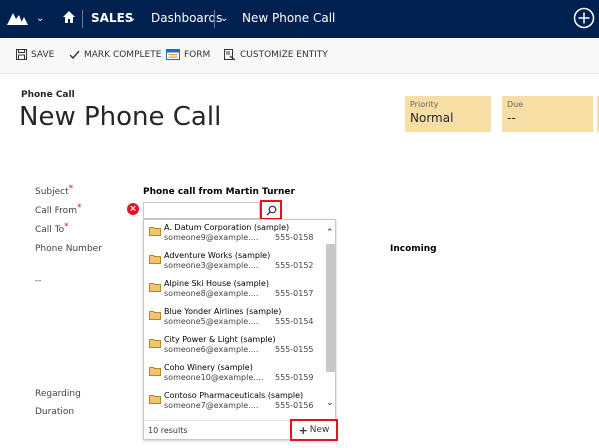 The width and height of the screenshot is (599, 448). What do you see at coordinates (58, 394) in the screenshot?
I see `regarding-label: Regarding` at bounding box center [58, 394].